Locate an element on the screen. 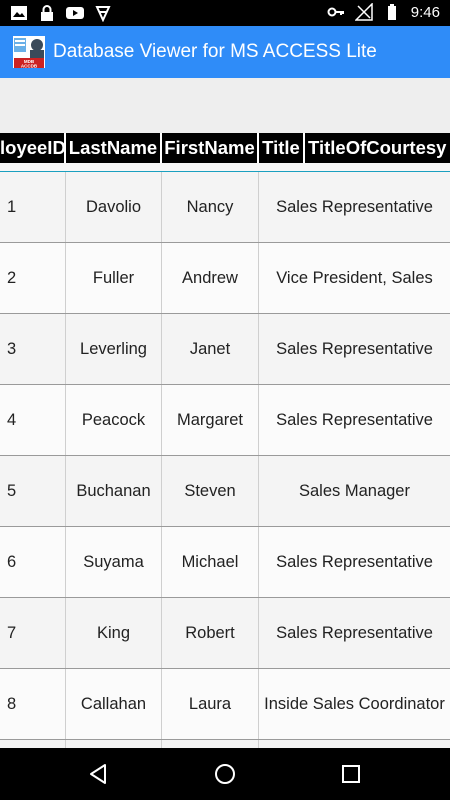 The width and height of the screenshot is (450, 800). column-header-titleofcourtesy: TitleOfCourtesy is located at coordinates (377, 148).